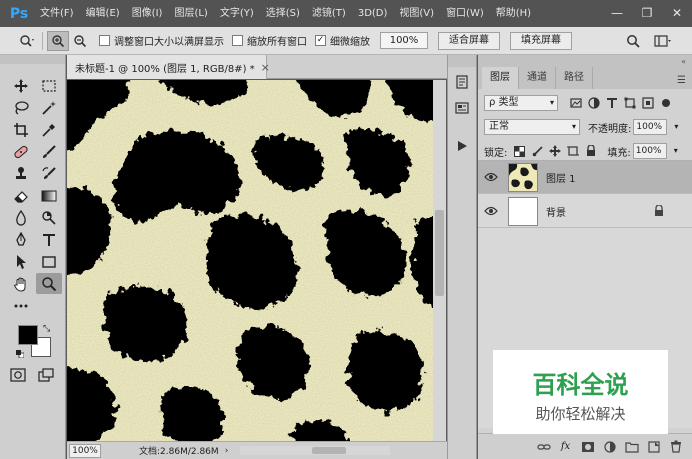  Describe the element at coordinates (609, 446) in the screenshot. I see `adjustment-layer-icon` at that location.